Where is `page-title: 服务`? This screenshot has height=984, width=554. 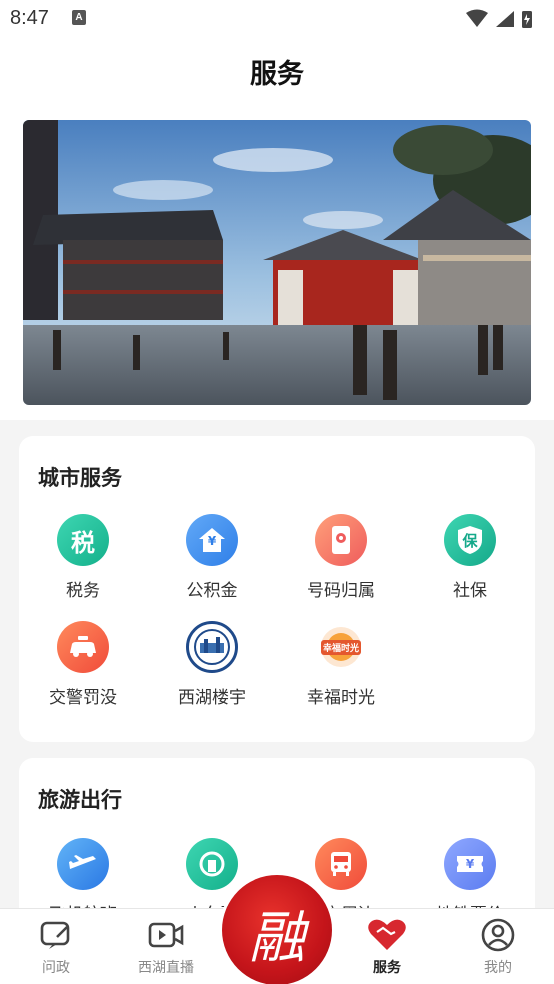
page-title: 服务 is located at coordinates (277, 74).